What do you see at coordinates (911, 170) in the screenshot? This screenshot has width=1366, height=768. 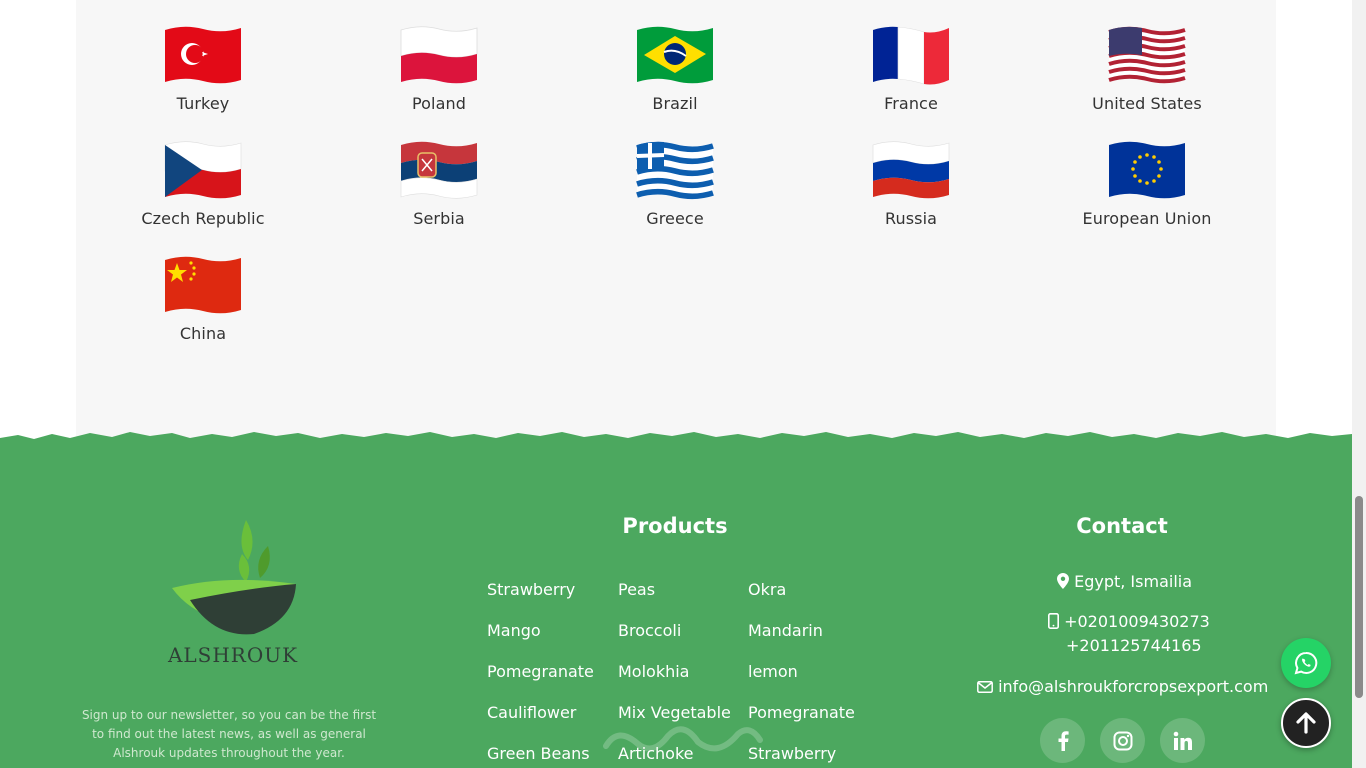 I see `russia-flag-icon` at bounding box center [911, 170].